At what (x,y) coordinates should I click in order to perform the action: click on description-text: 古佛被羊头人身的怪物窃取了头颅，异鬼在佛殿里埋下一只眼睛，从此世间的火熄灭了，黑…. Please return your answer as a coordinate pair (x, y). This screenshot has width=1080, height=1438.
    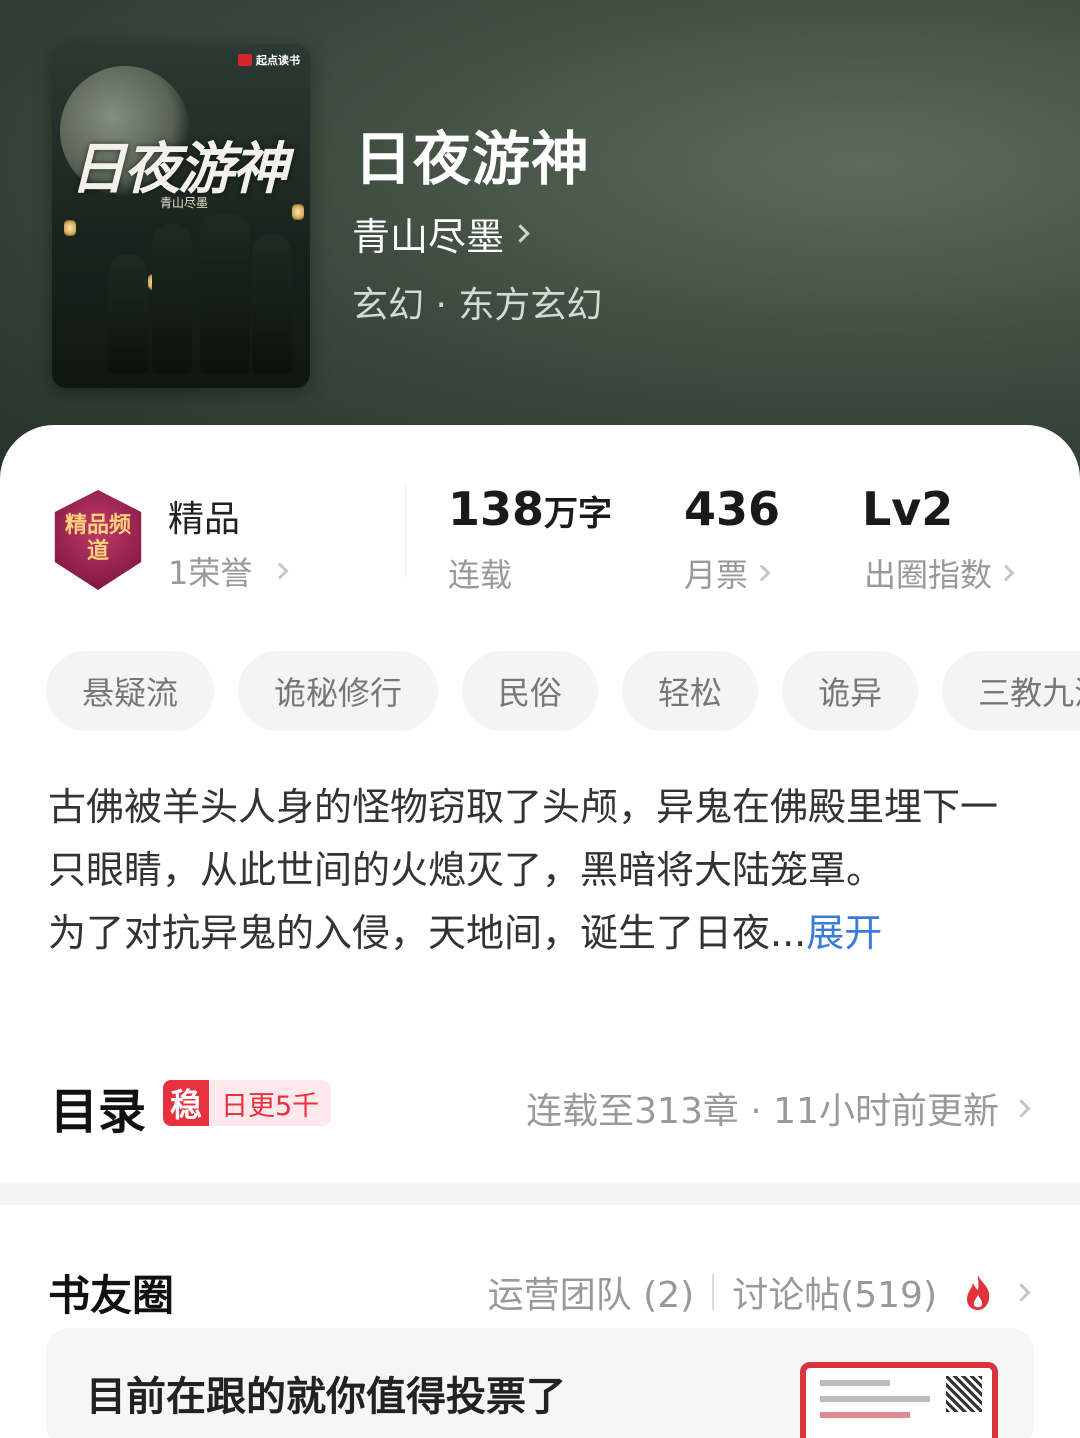
    Looking at the image, I should click on (523, 838).